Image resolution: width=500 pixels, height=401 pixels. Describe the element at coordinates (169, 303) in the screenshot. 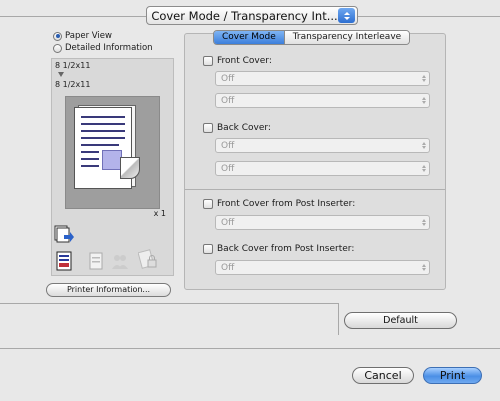

I see `bottom-divider-left` at that location.